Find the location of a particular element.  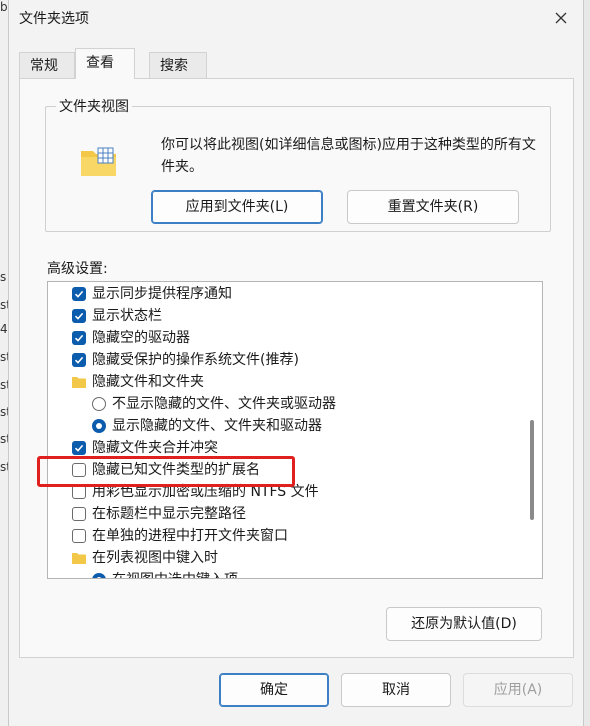

list-scrollbar is located at coordinates (533, 430).